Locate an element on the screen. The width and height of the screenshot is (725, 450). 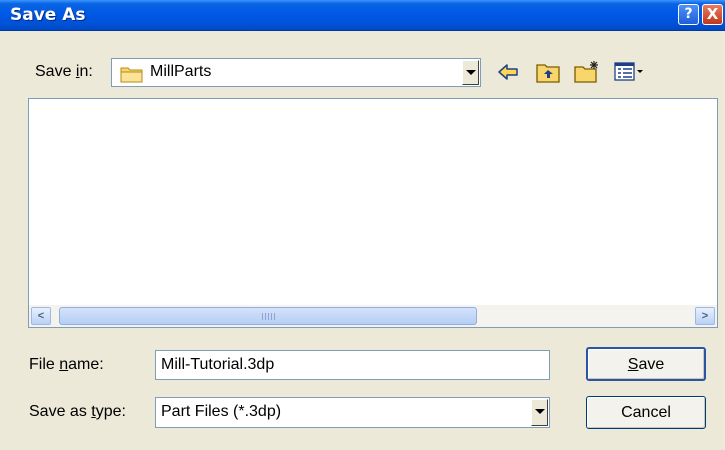
help-icon: ? is located at coordinates (688, 14).